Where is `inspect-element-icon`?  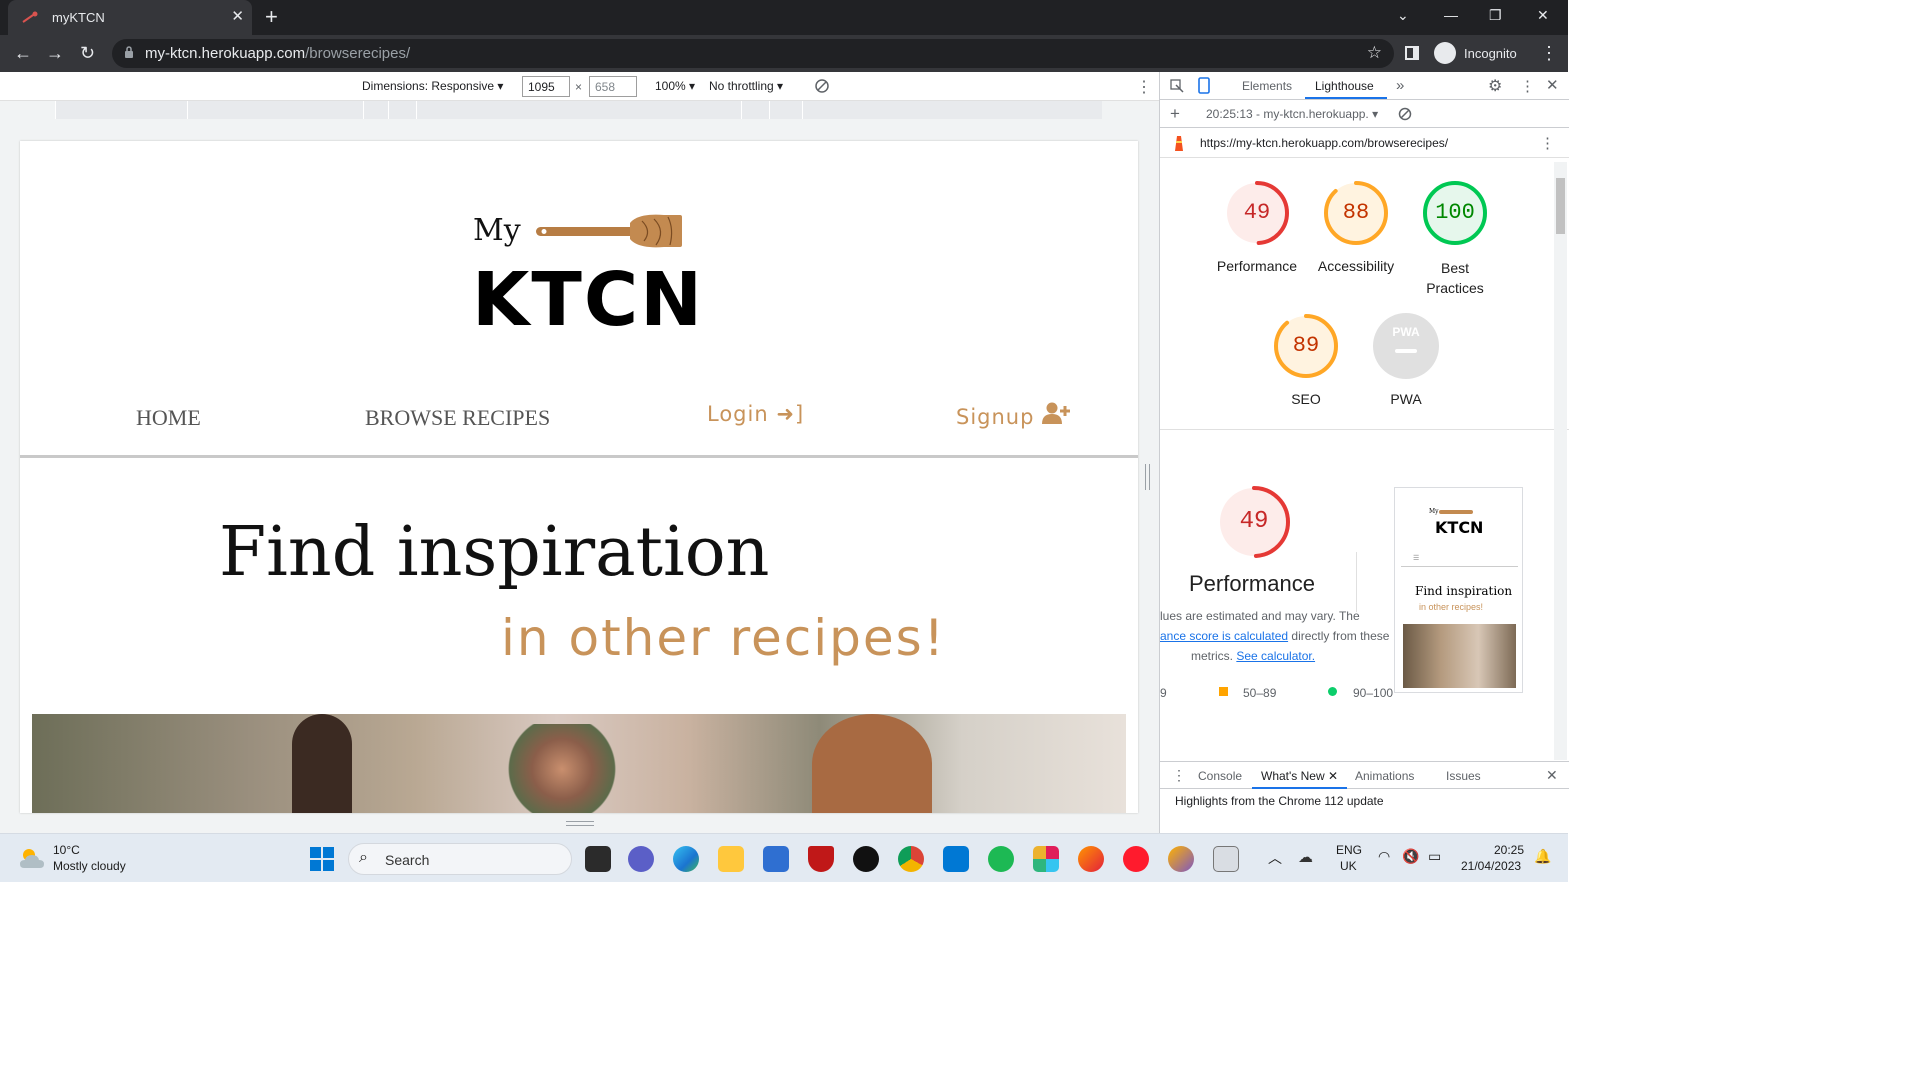 inspect-element-icon is located at coordinates (1177, 86).